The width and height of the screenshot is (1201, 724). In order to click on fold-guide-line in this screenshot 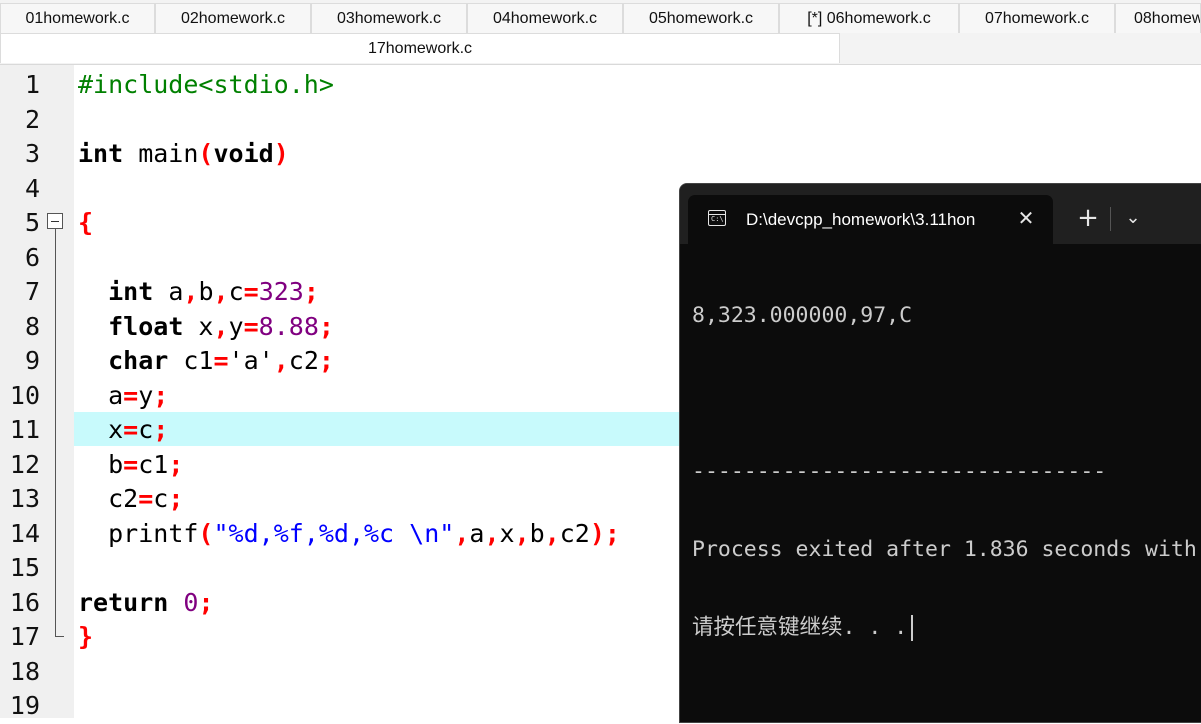, I will do `click(55, 433)`.